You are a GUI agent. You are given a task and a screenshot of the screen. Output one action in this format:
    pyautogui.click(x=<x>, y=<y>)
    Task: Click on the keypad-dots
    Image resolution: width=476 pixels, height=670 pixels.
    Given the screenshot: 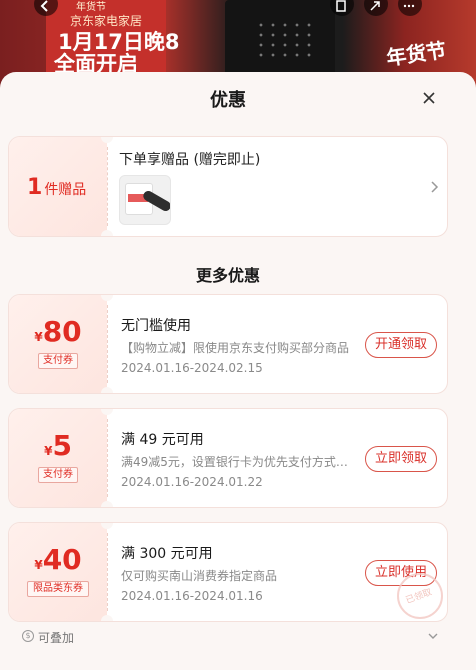 What is the action you would take?
    pyautogui.click(x=285, y=40)
    